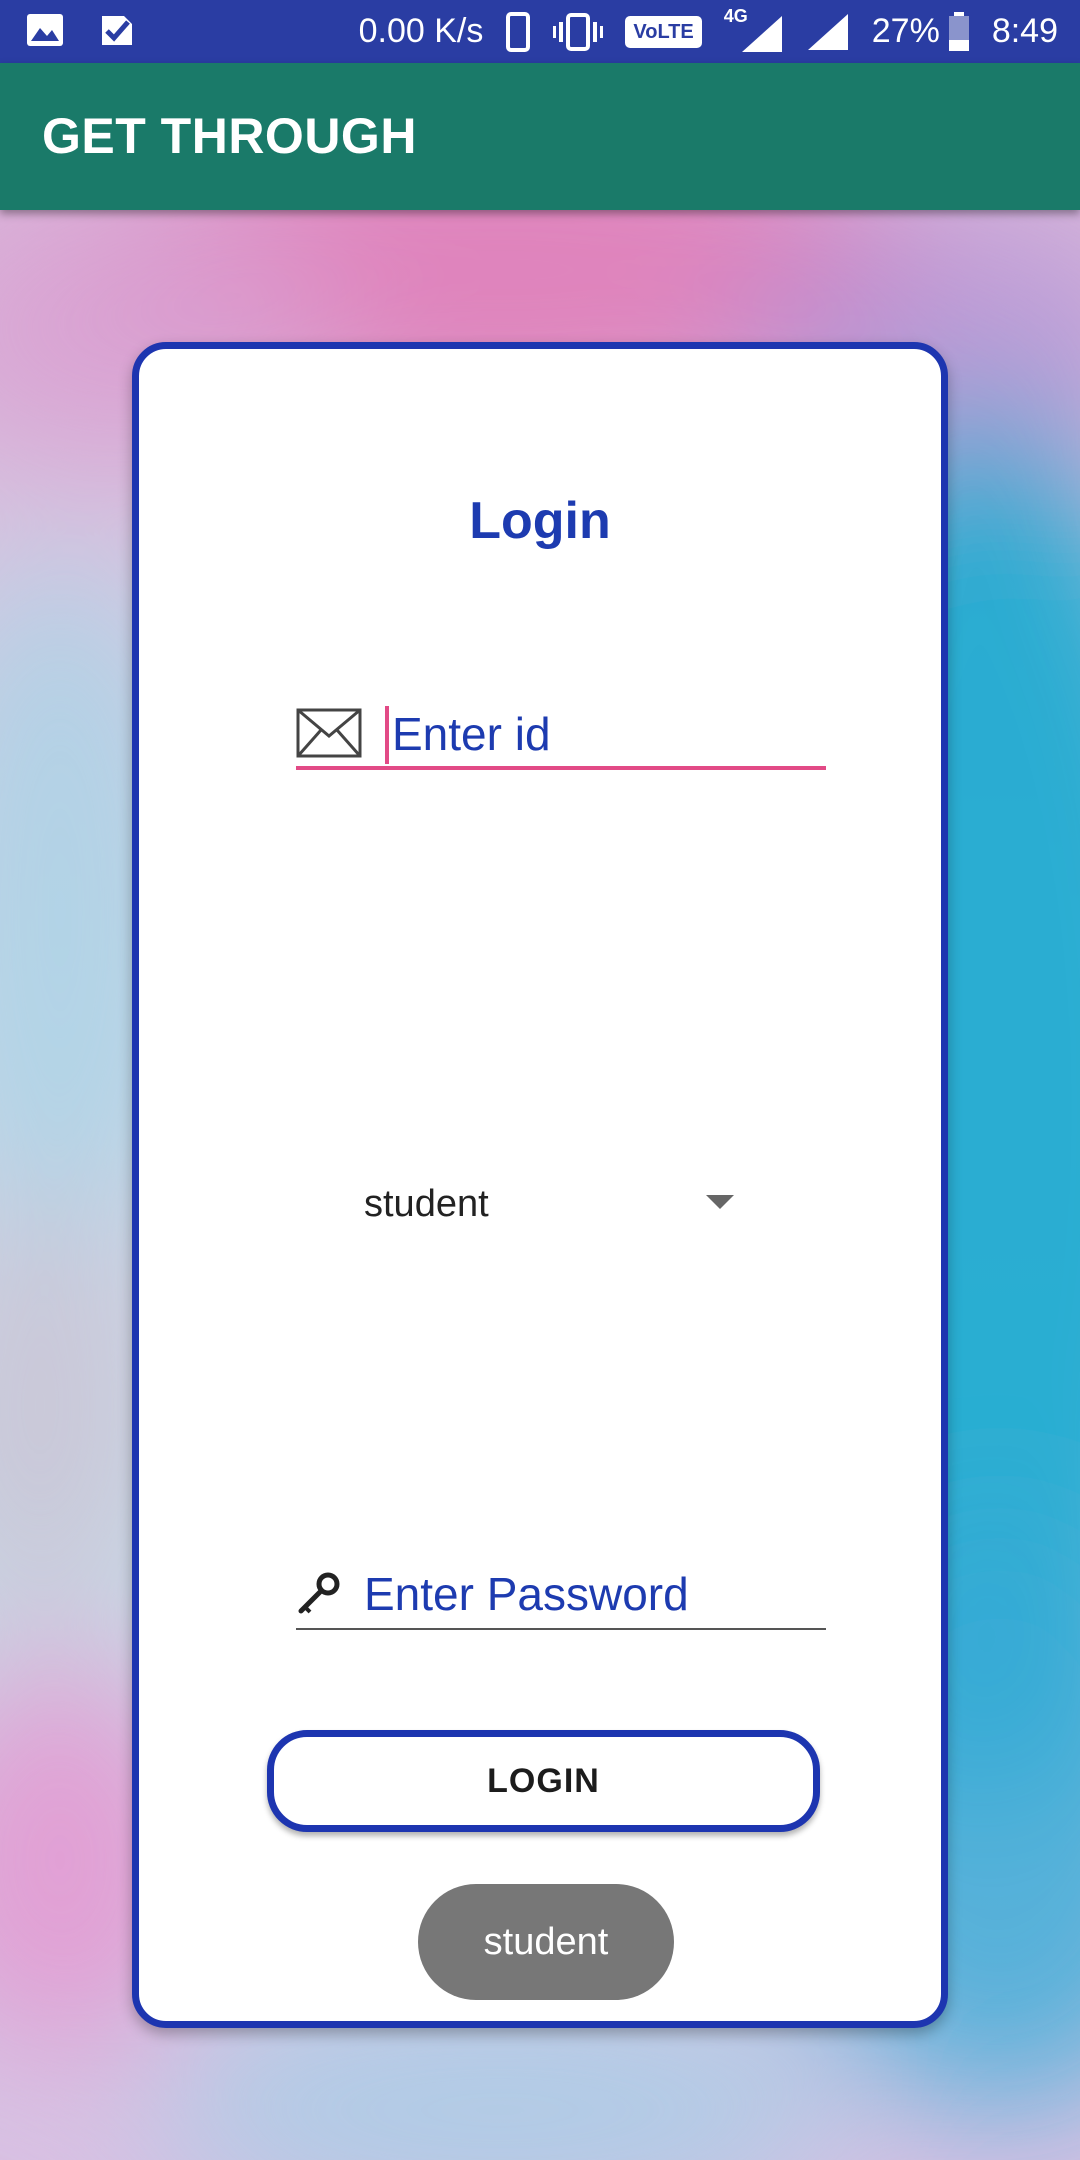 This screenshot has width=1080, height=2160. What do you see at coordinates (905, 31) in the screenshot?
I see `battery-percent: 27%` at bounding box center [905, 31].